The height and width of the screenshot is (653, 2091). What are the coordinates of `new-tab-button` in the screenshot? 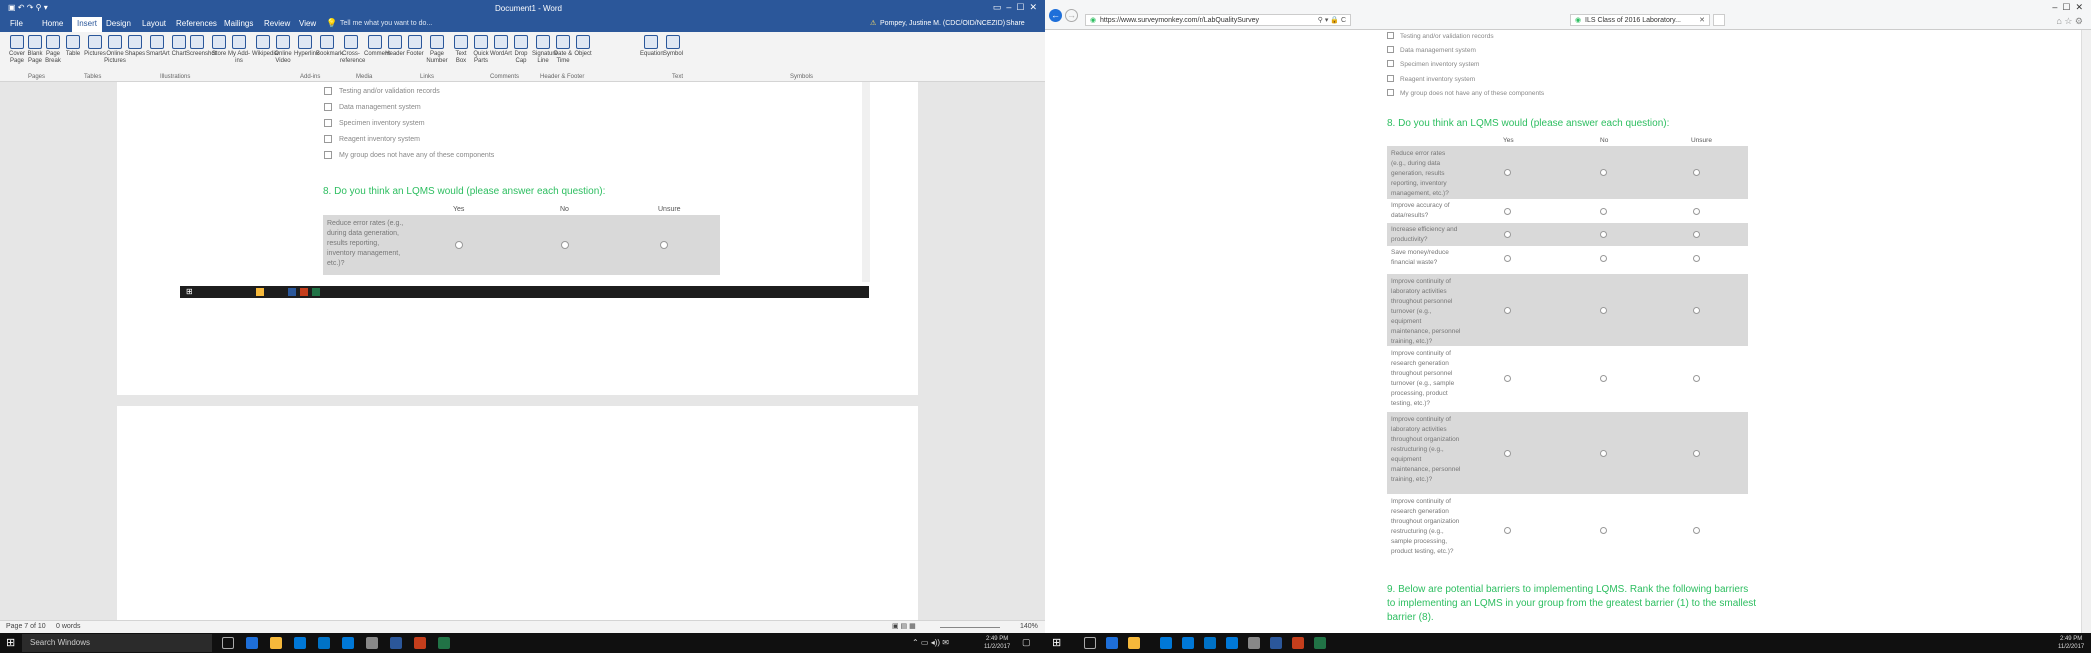 It's located at (1719, 20).